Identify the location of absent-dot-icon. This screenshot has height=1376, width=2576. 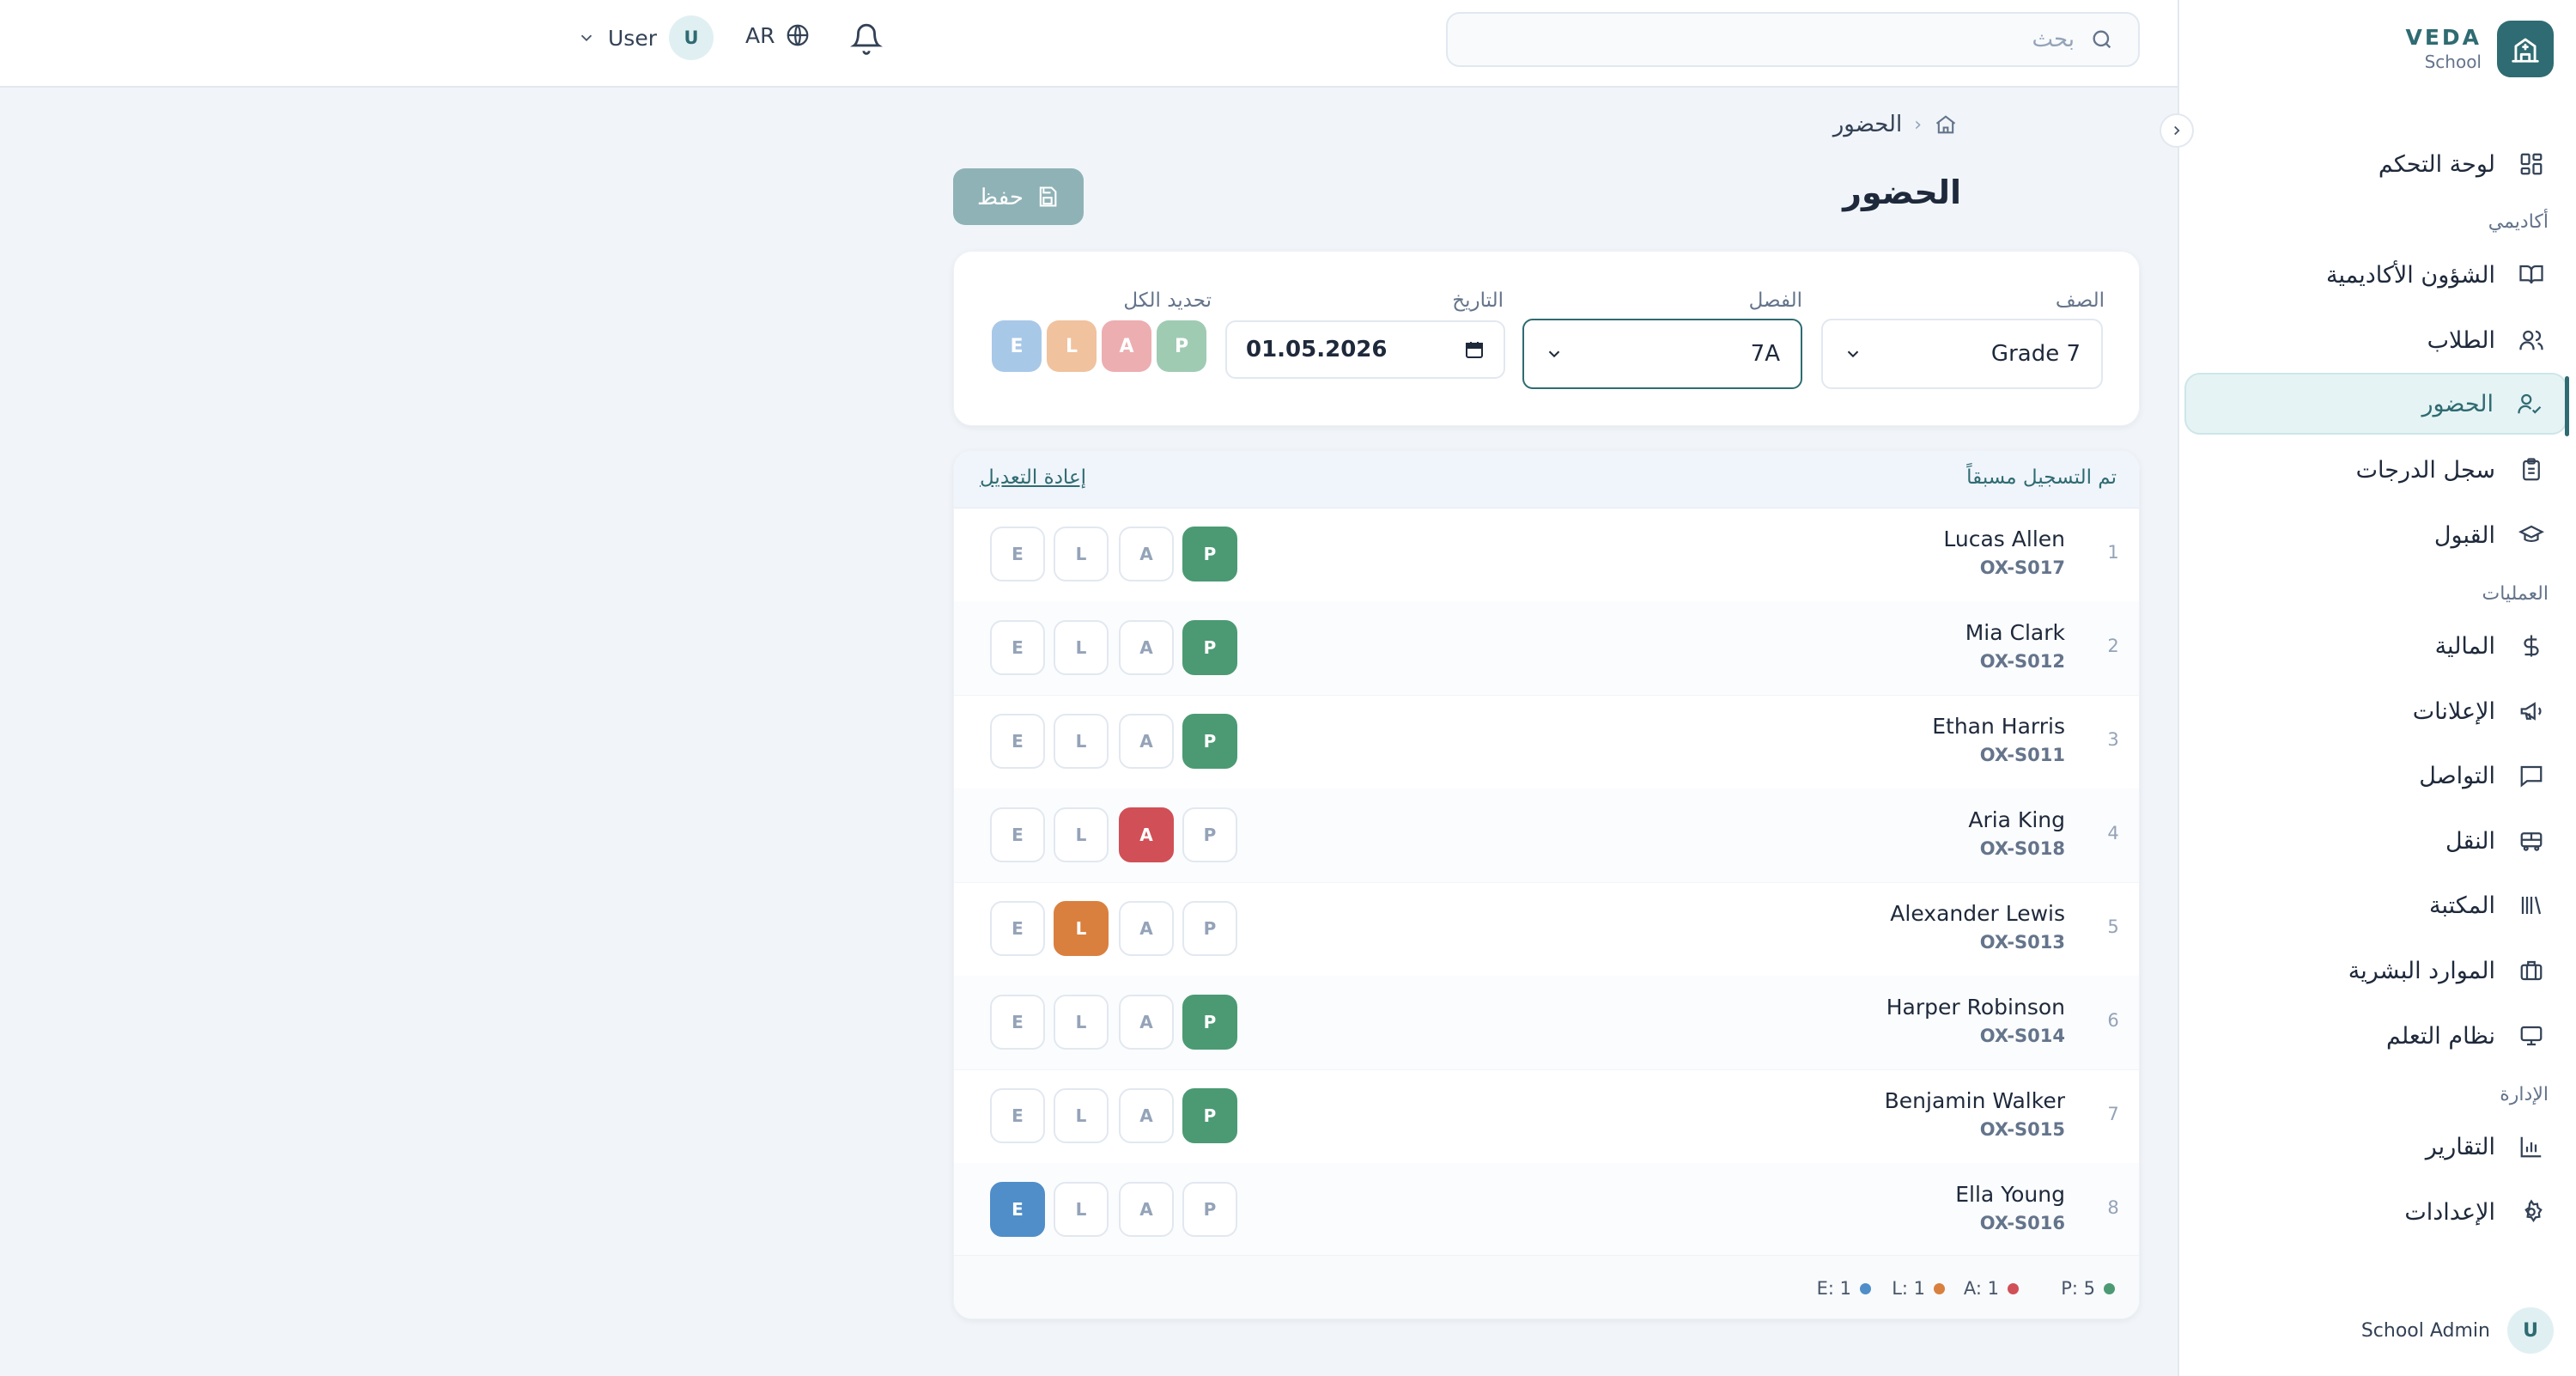
(2013, 1288).